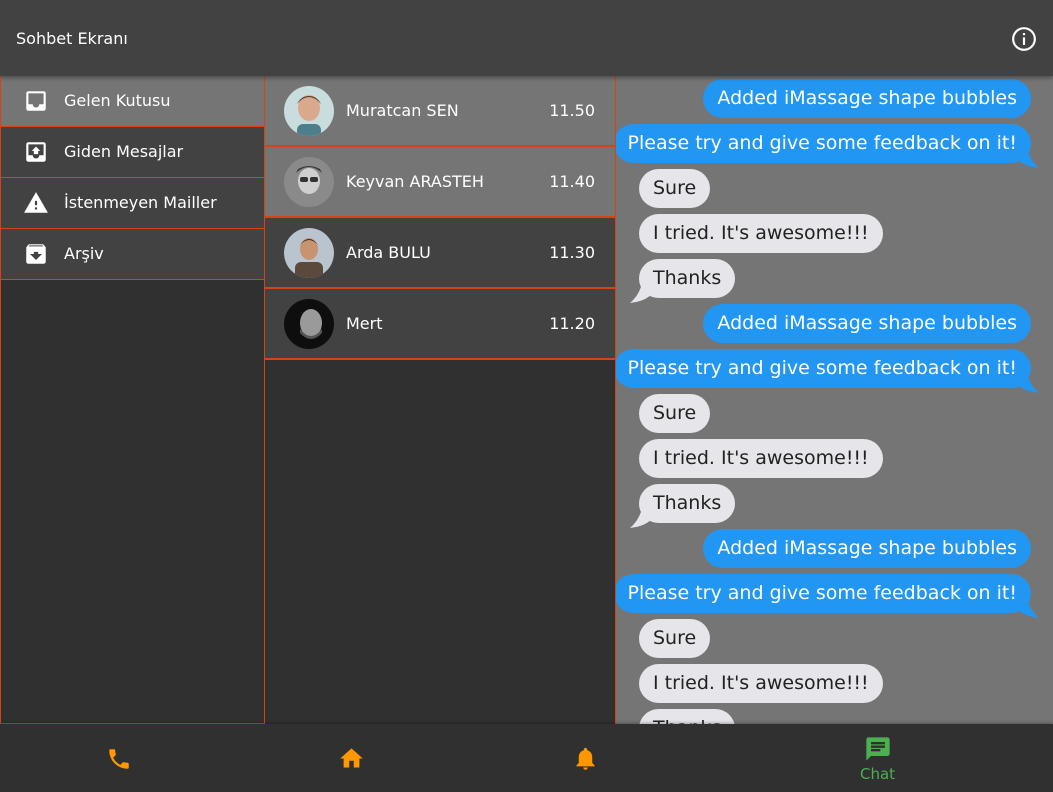 This screenshot has width=1053, height=792. Describe the element at coordinates (36, 202) in the screenshot. I see `warning-icon` at that location.